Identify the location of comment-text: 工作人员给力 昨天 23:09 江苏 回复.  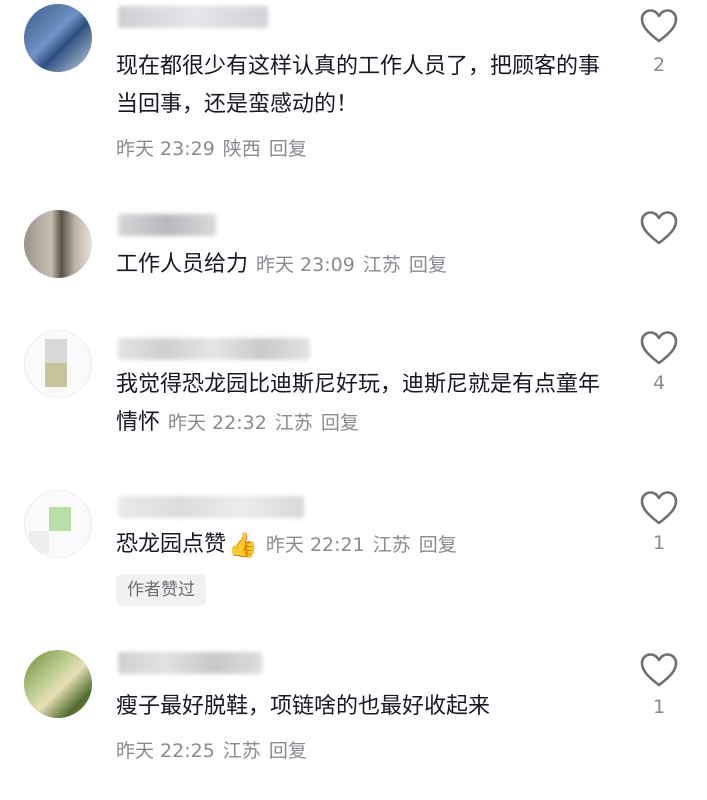
(366, 265).